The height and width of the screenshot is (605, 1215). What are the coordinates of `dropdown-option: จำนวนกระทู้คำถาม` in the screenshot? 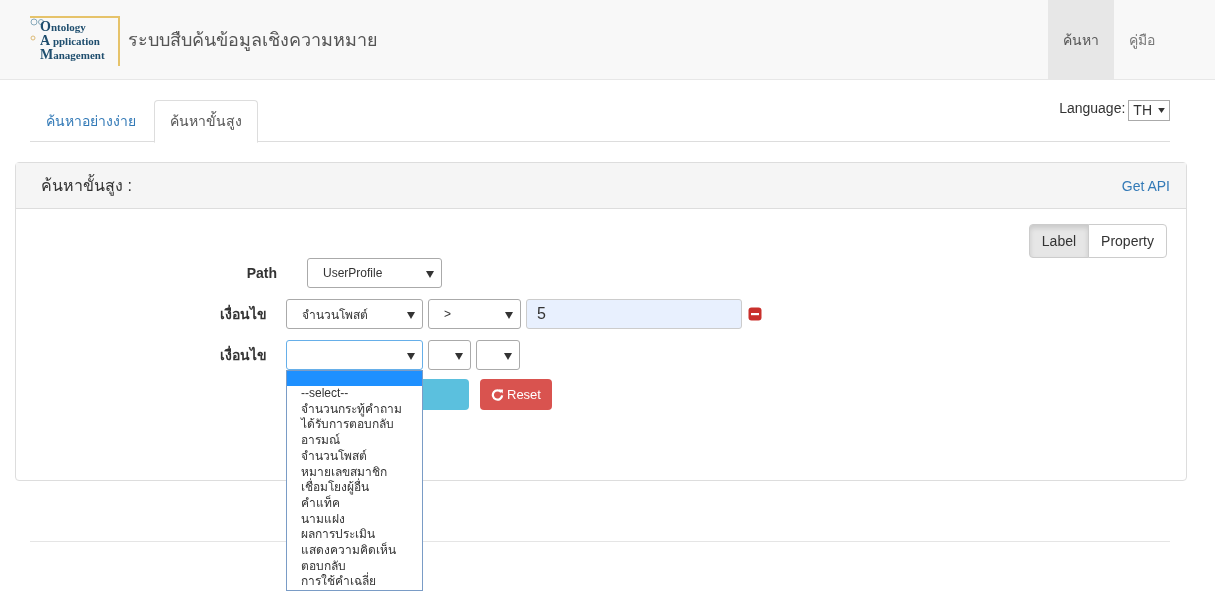 It's located at (354, 409).